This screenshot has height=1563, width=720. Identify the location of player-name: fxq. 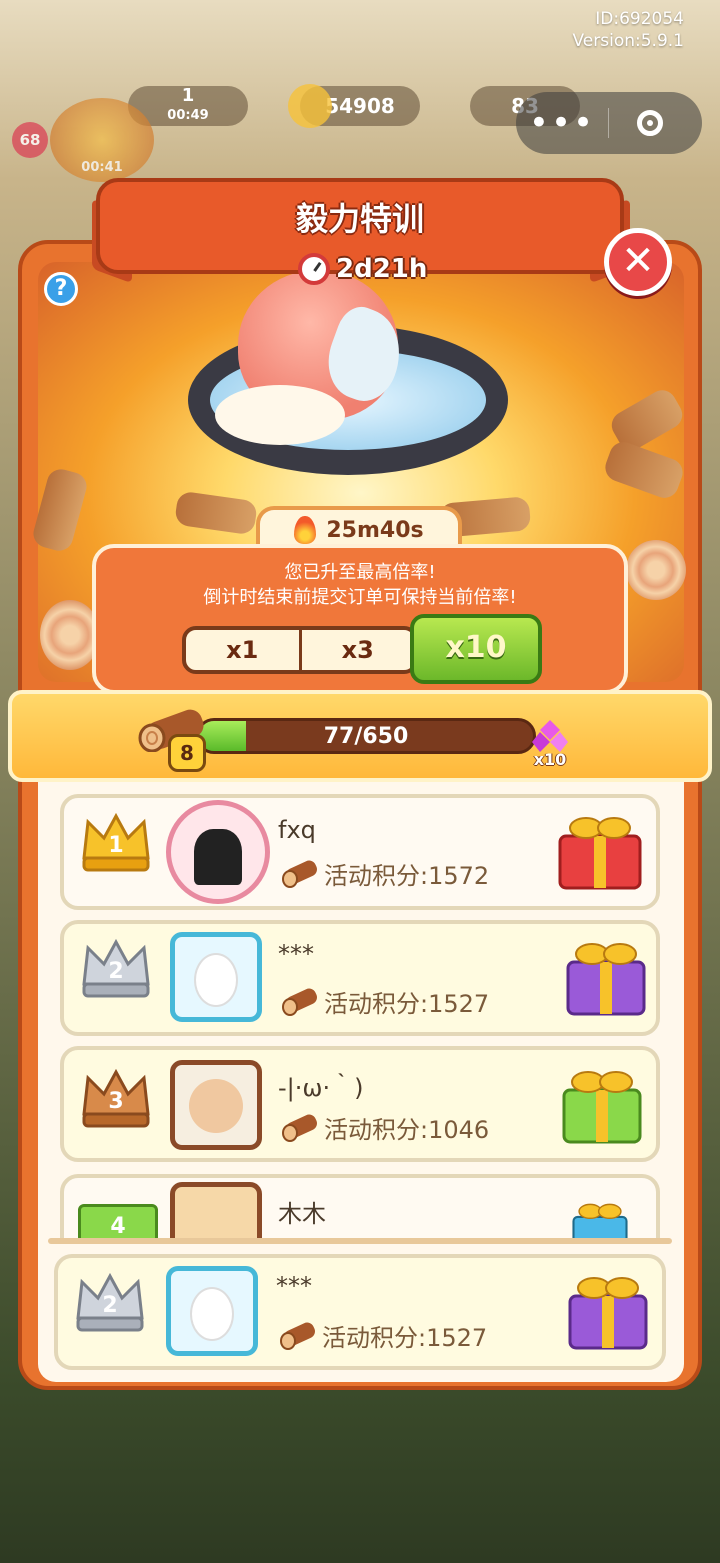
(297, 830).